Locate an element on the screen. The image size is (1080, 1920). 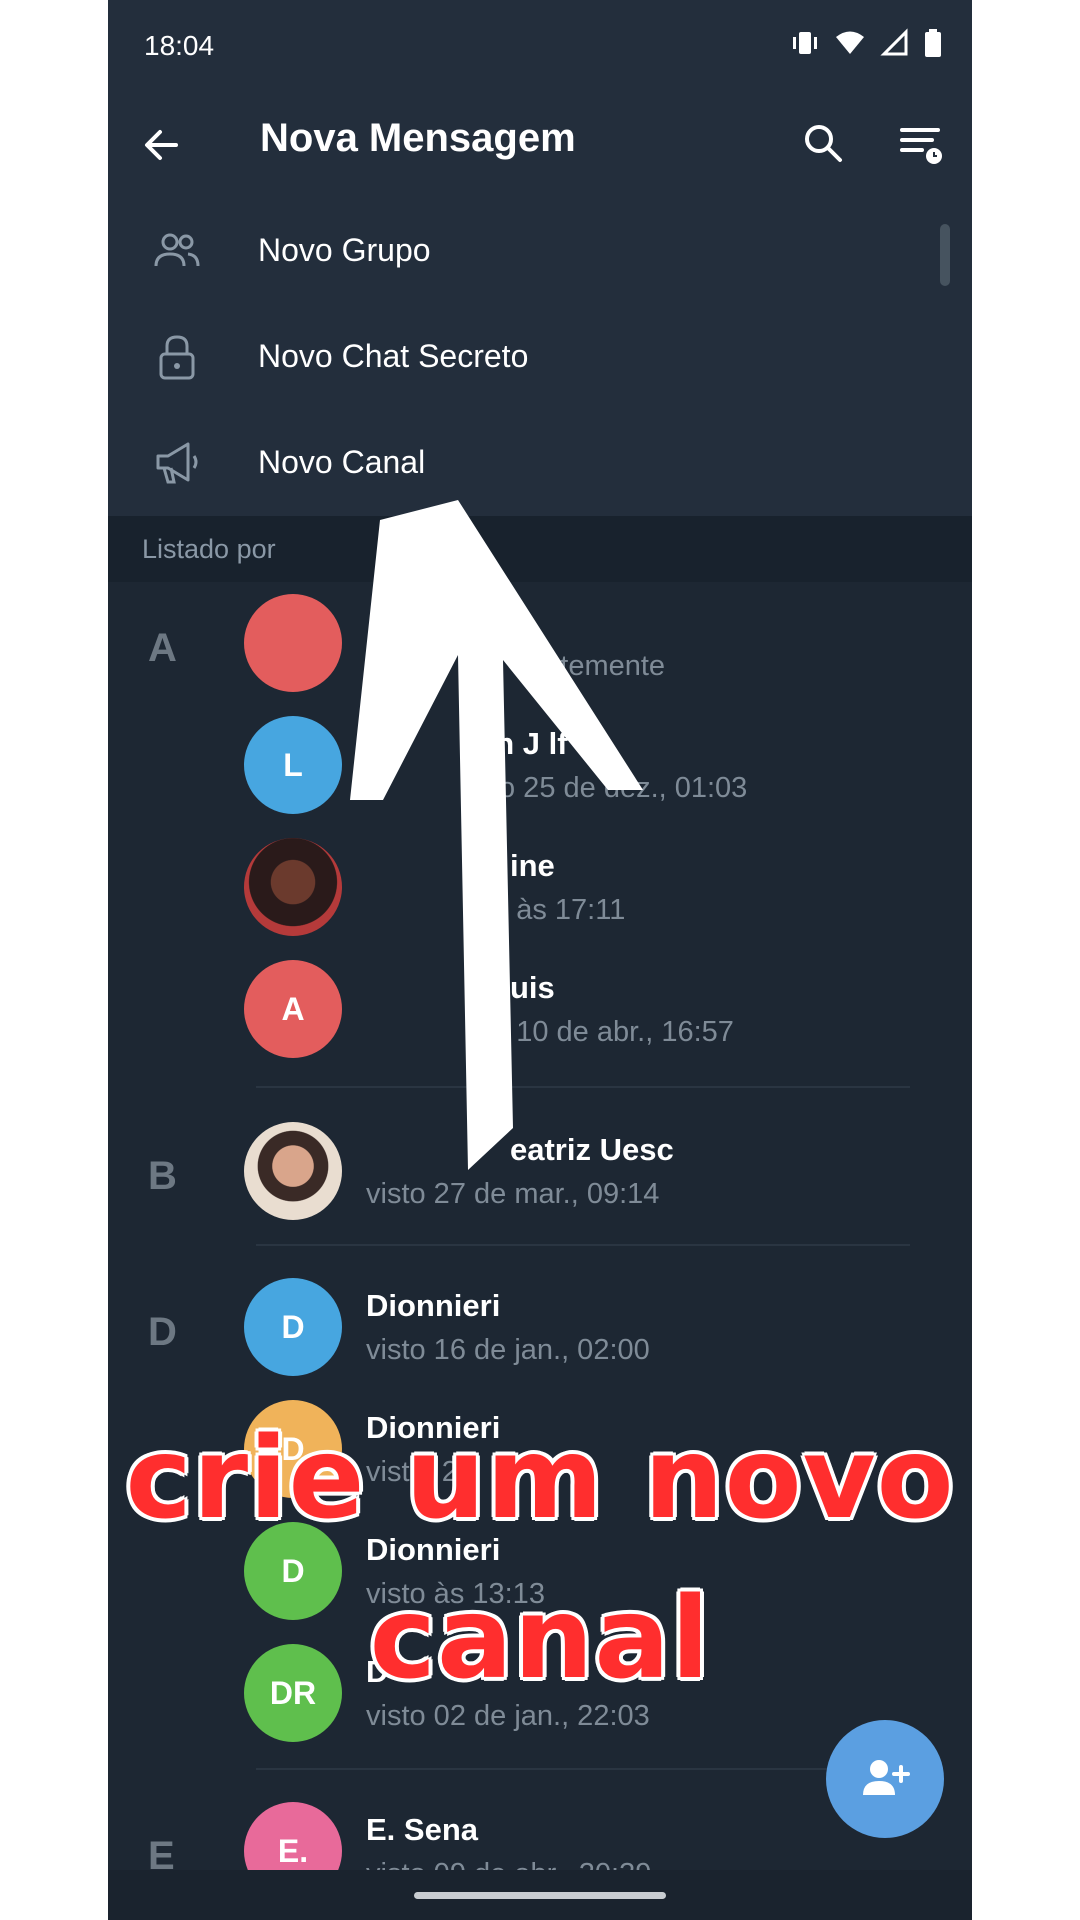
contact-name: an J lf is located at coordinates (523, 743).